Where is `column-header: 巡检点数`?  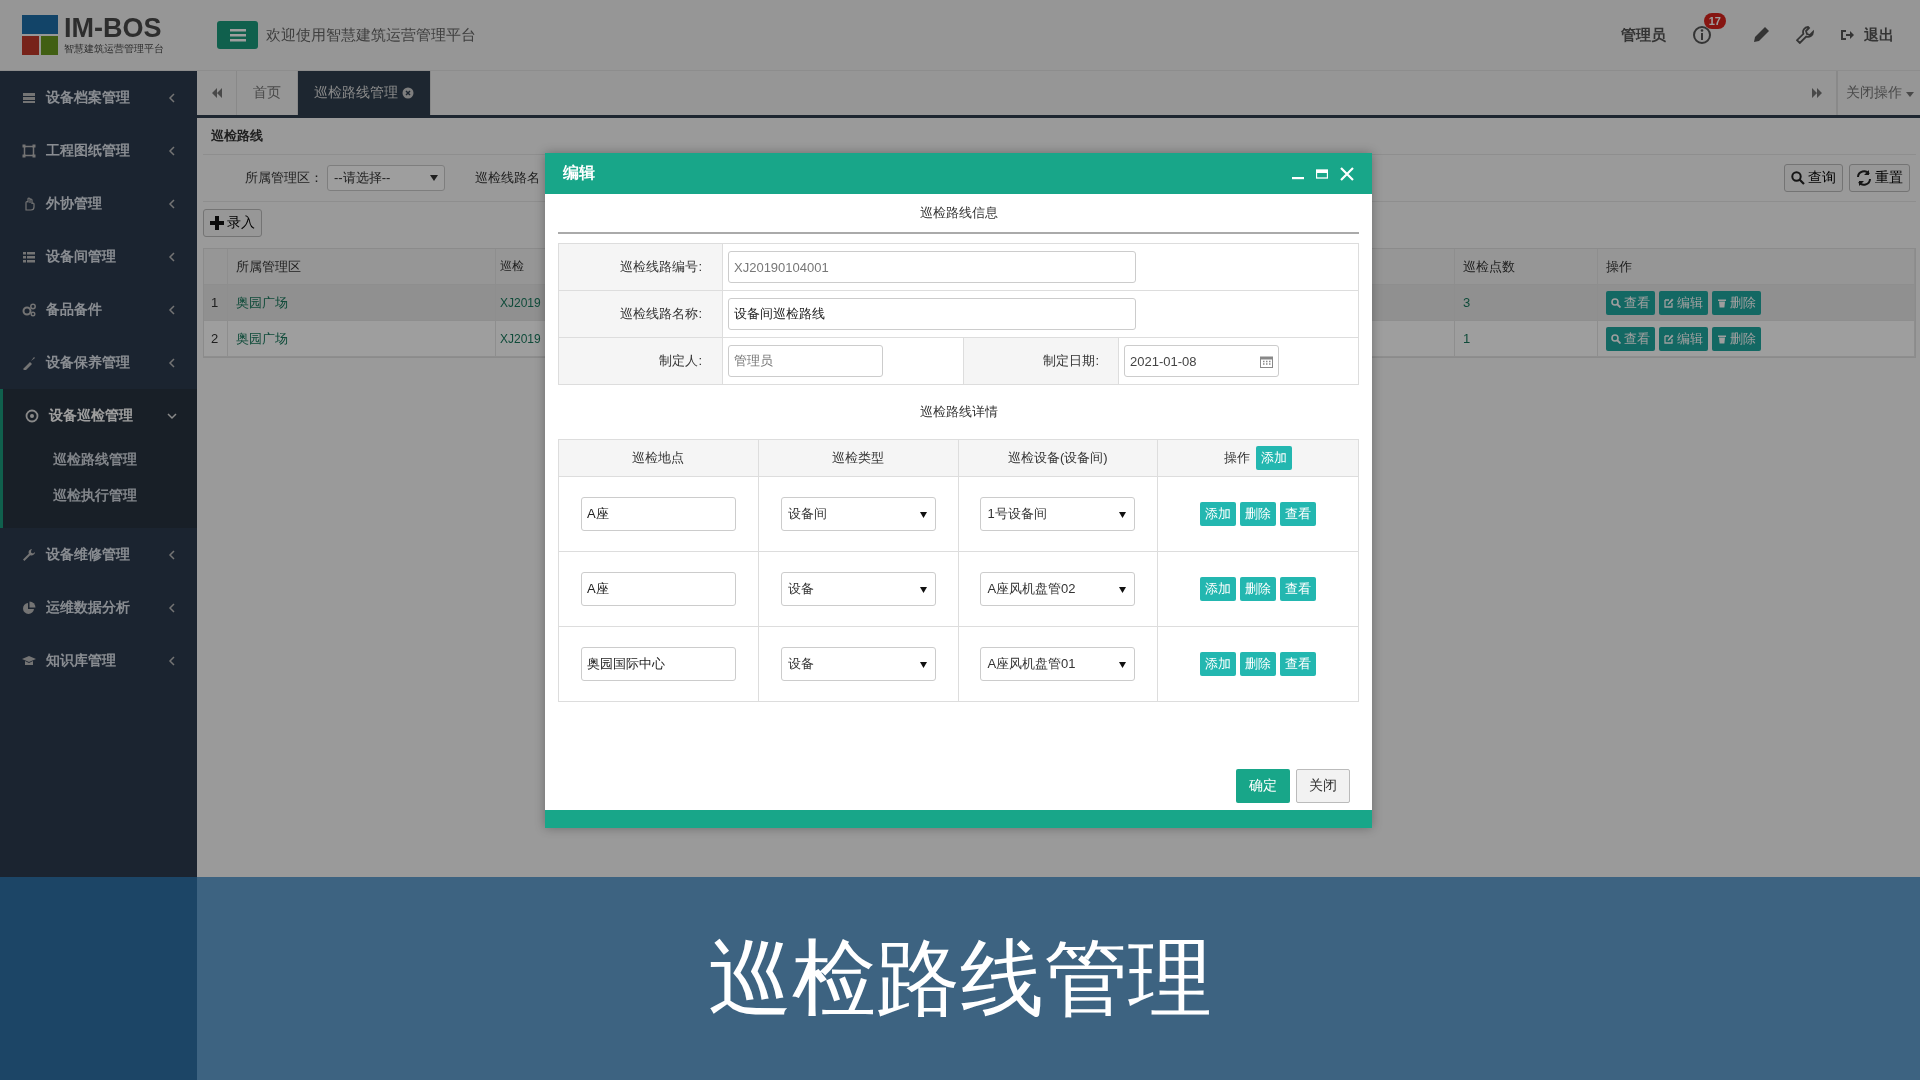 column-header: 巡检点数 is located at coordinates (1489, 266).